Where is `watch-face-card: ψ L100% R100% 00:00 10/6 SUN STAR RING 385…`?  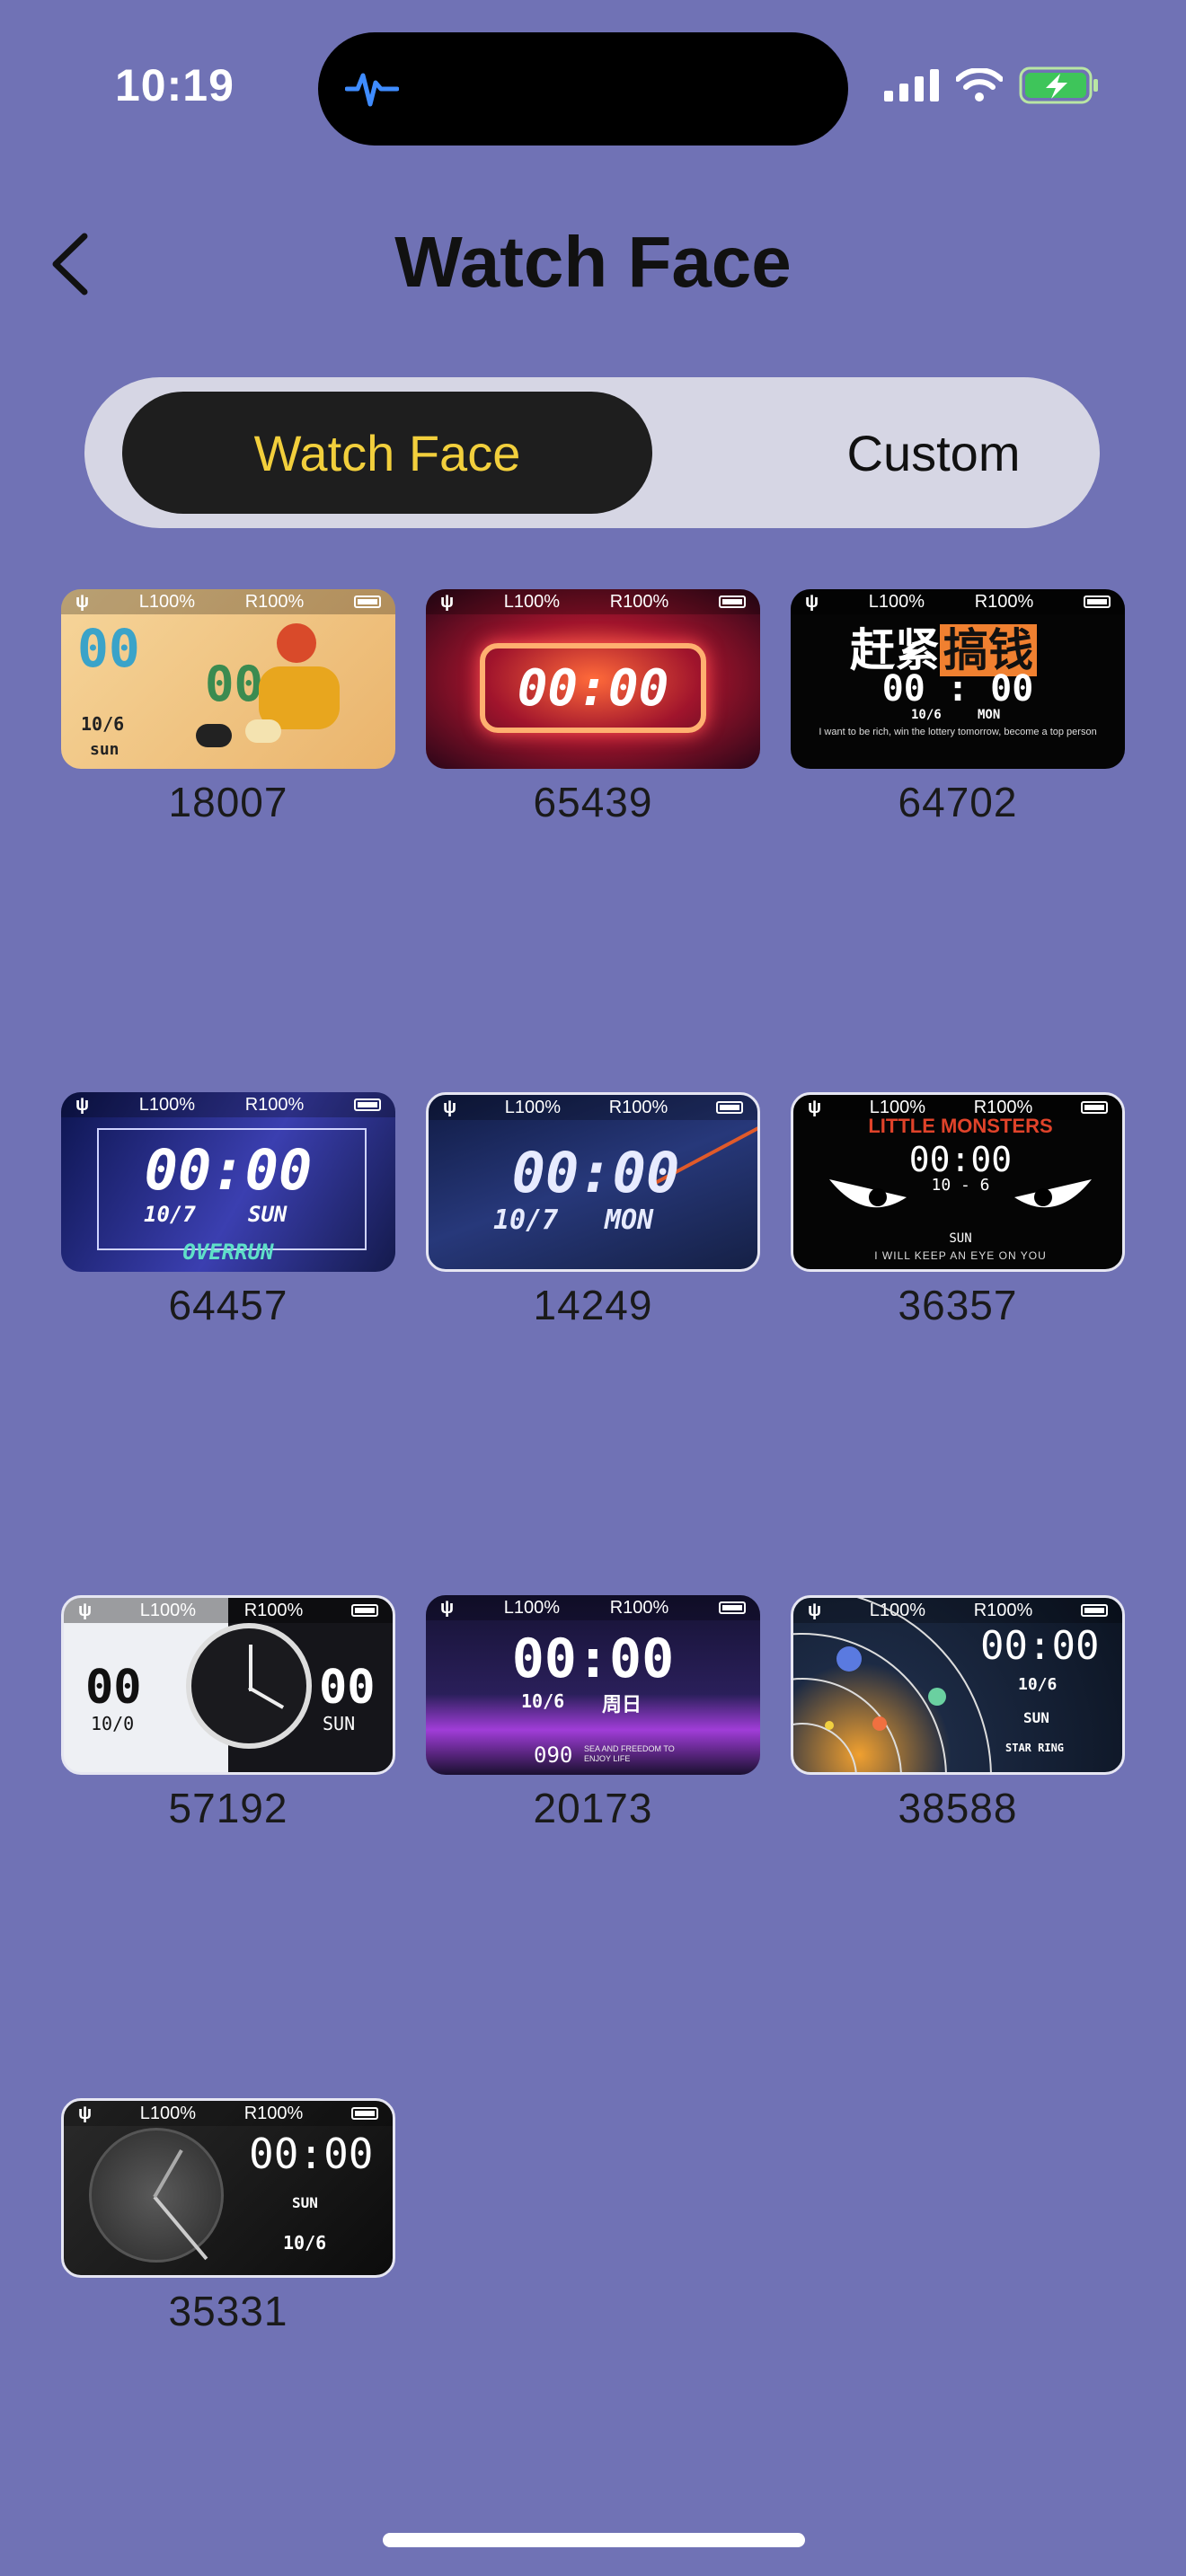
watch-face-card: ψ L100% R100% 00:00 10/6 SUN STAR RING 385… is located at coordinates (958, 1713).